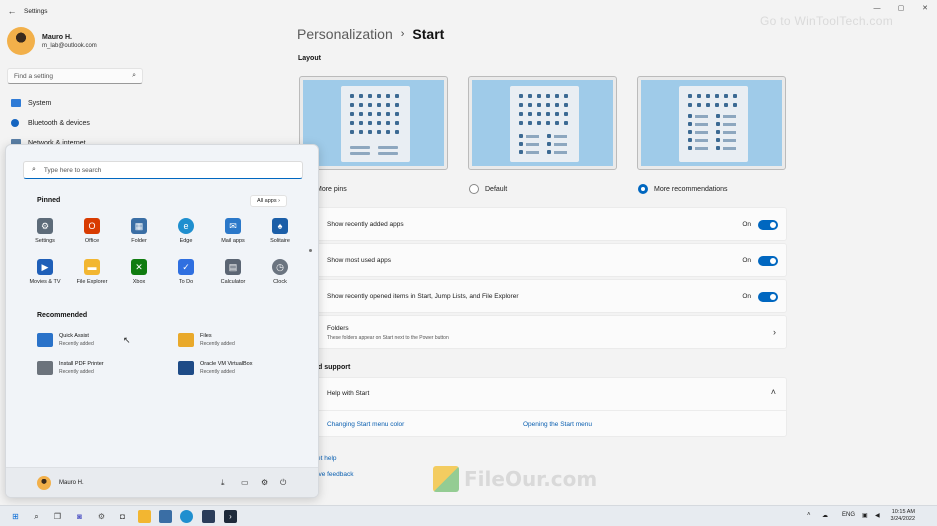 This screenshot has width=937, height=526. I want to click on movies-icon: ▶, so click(45, 267).